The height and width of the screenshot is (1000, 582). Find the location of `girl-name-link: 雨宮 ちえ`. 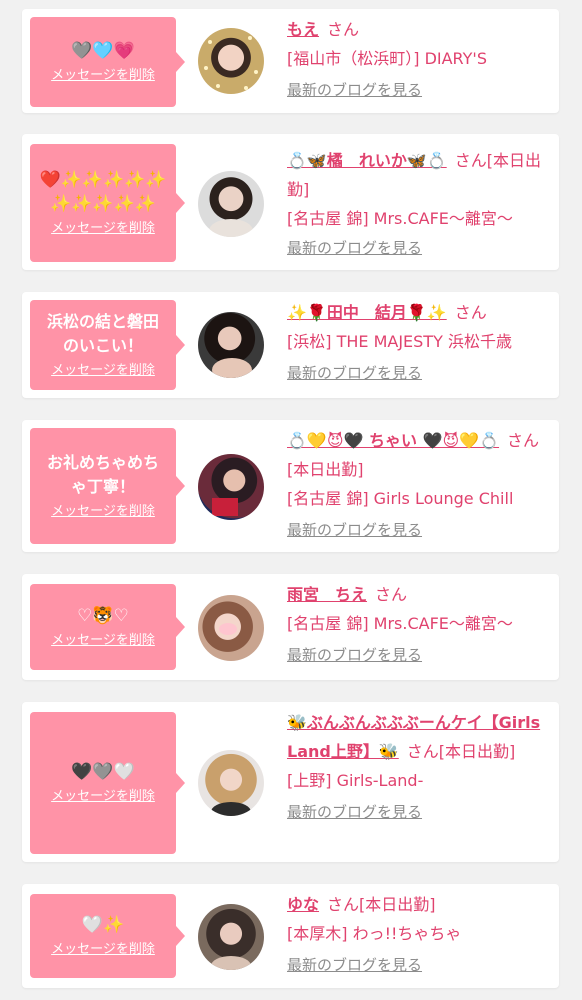

girl-name-link: 雨宮 ちえ is located at coordinates (327, 594).